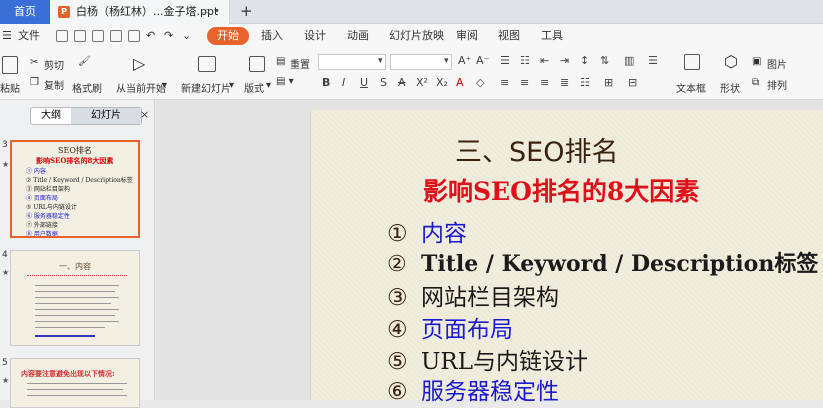 The height and width of the screenshot is (408, 823). What do you see at coordinates (632, 82) in the screenshot?
I see `table-icon: ⊟` at bounding box center [632, 82].